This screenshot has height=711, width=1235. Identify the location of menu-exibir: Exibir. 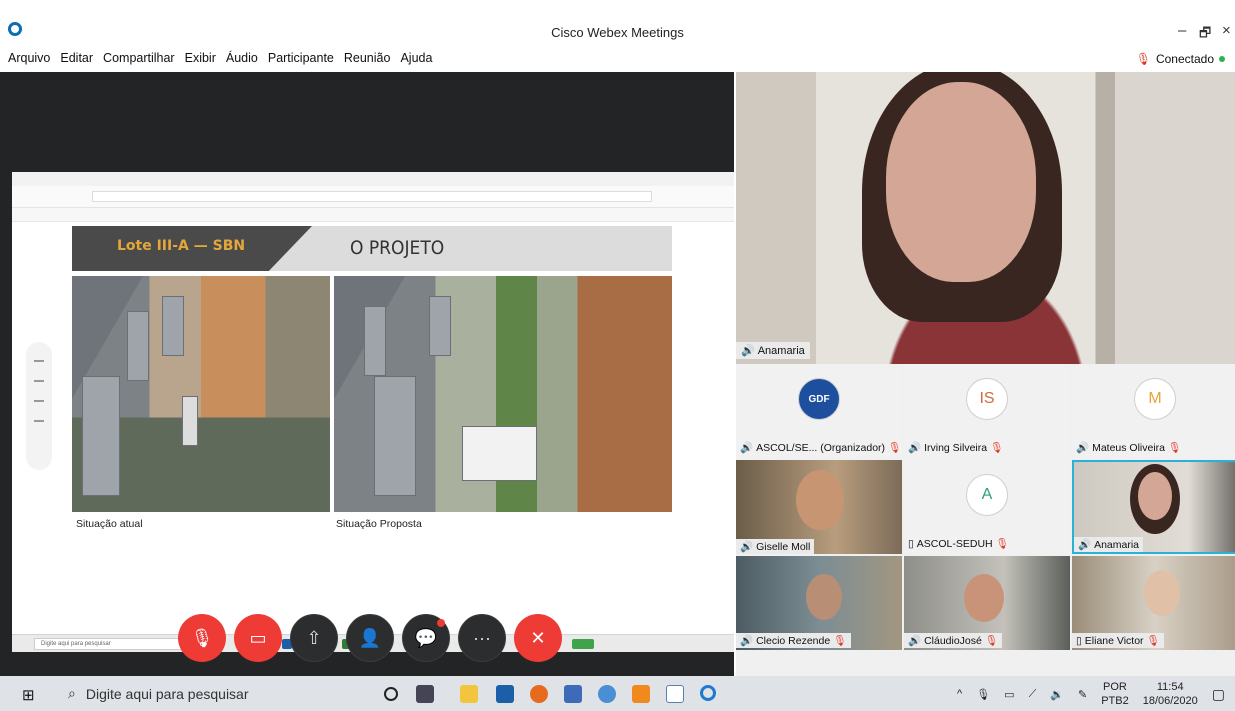
(200, 58).